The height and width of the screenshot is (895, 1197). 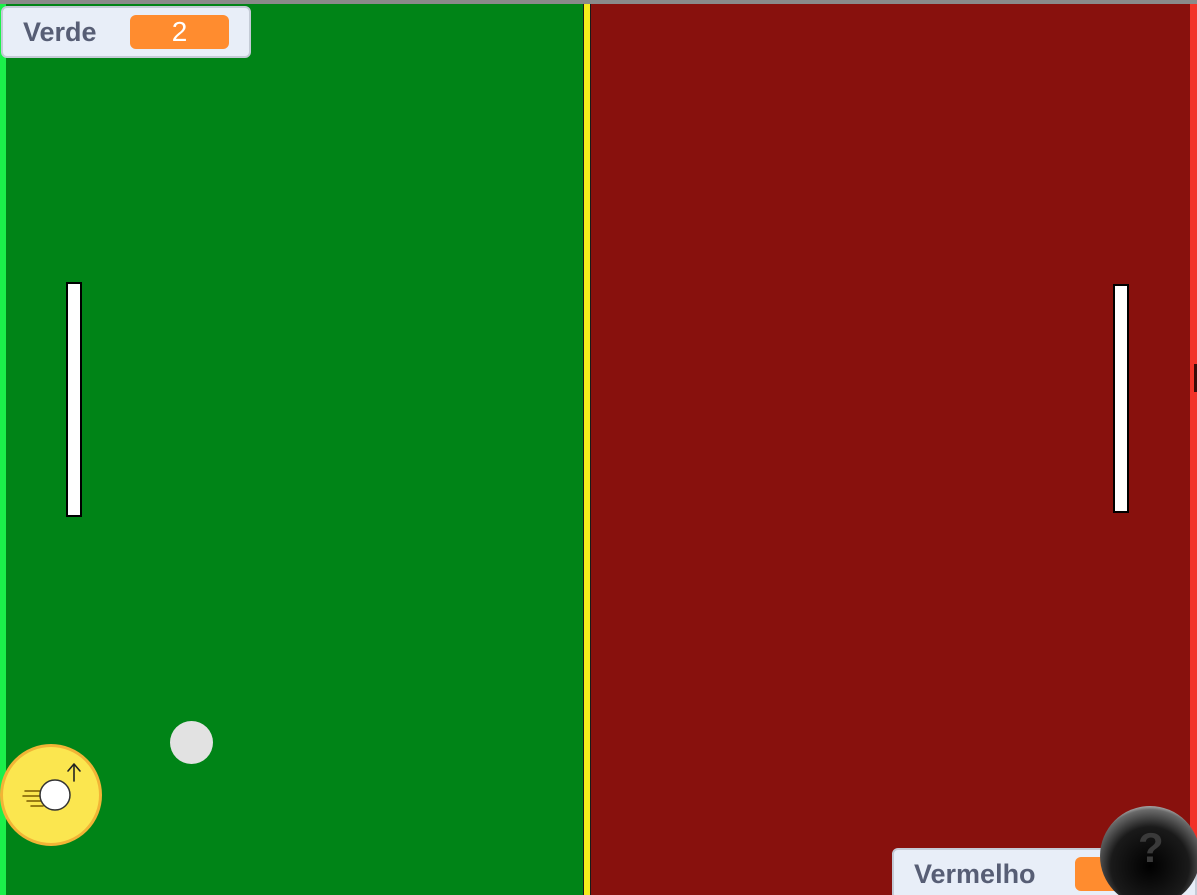 I want to click on ball, so click(x=191, y=742).